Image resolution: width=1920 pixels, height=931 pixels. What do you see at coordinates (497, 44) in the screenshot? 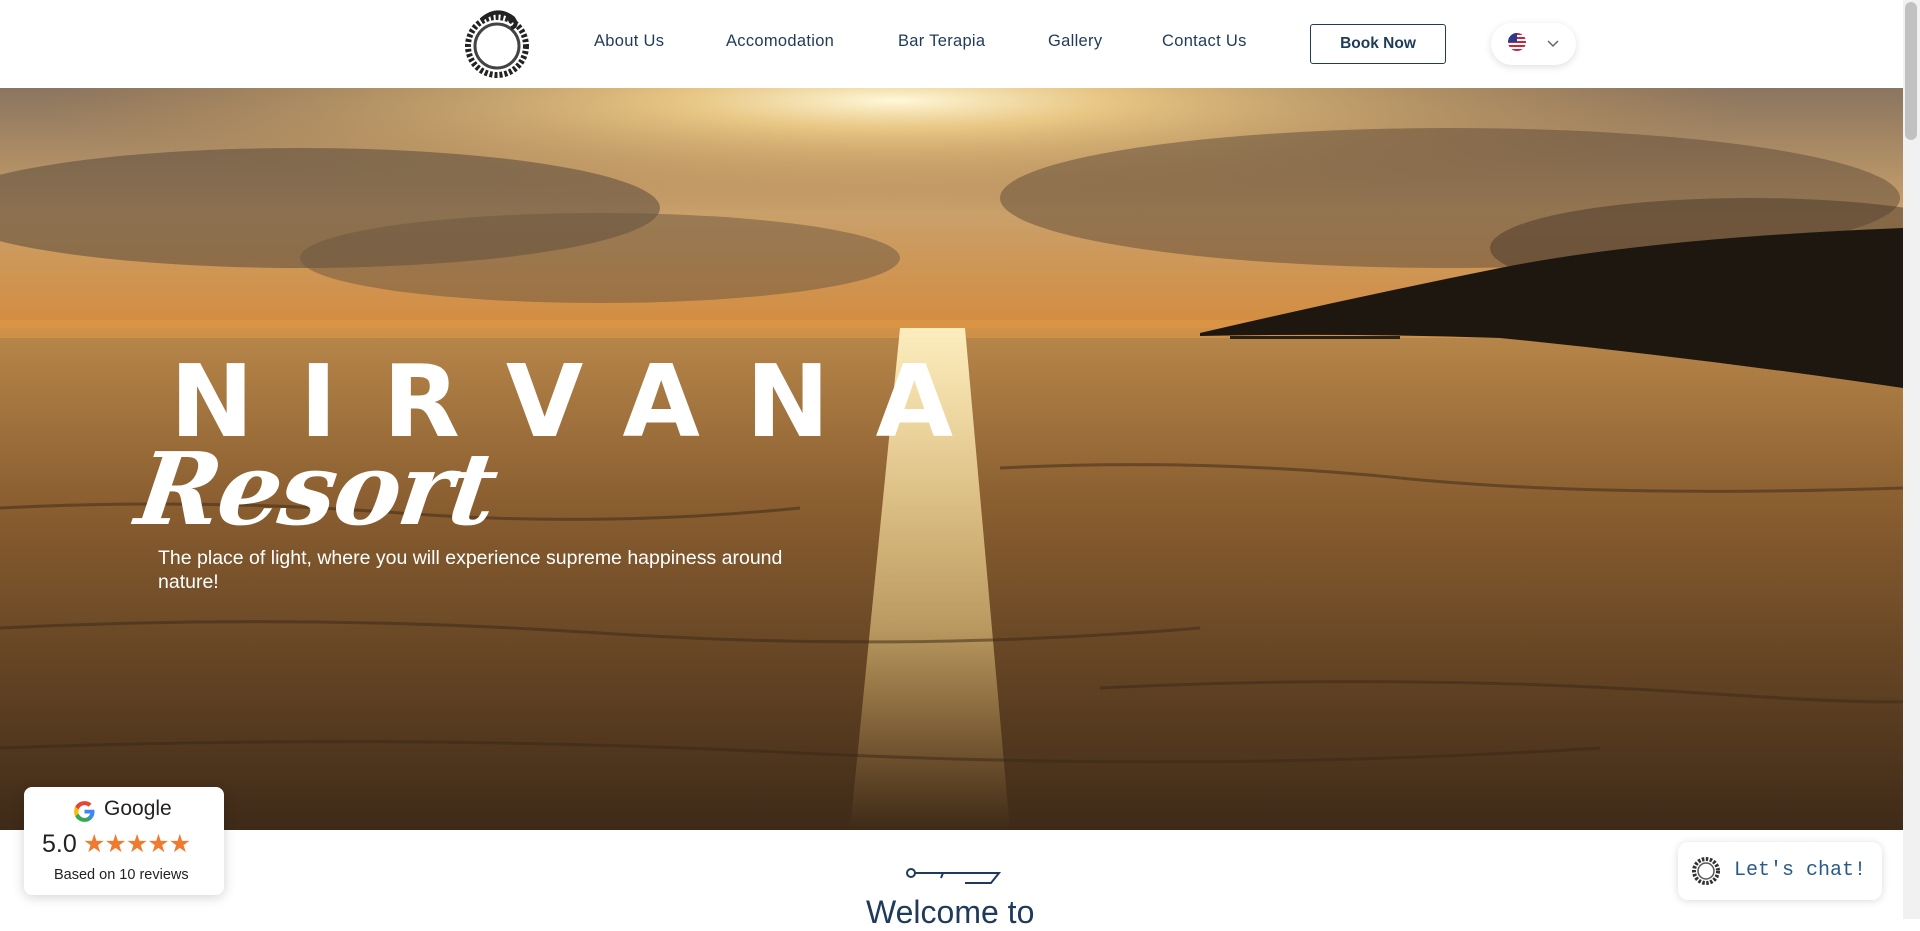
I see `resort-logo-icon` at bounding box center [497, 44].